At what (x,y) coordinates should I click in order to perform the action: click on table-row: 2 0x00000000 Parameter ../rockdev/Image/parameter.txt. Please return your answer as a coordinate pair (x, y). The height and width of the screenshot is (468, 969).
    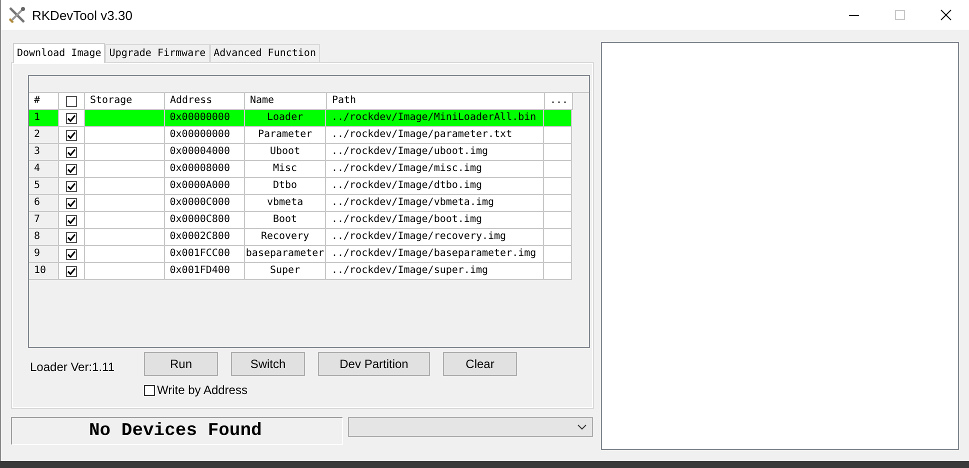
    Looking at the image, I should click on (300, 135).